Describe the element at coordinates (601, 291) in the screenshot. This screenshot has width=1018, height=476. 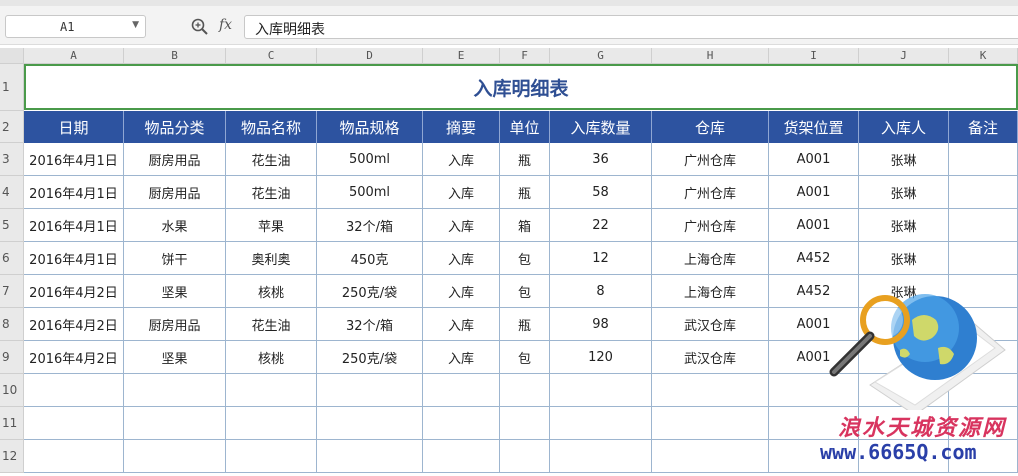
I see `table-cell: 8` at that location.